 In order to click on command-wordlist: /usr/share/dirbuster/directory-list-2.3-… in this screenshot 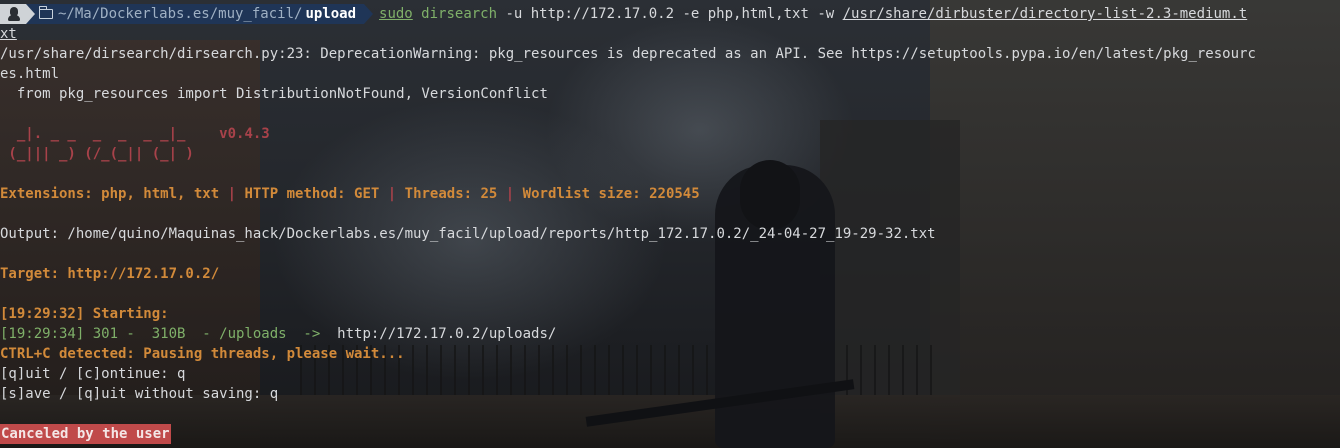, I will do `click(1045, 14)`.